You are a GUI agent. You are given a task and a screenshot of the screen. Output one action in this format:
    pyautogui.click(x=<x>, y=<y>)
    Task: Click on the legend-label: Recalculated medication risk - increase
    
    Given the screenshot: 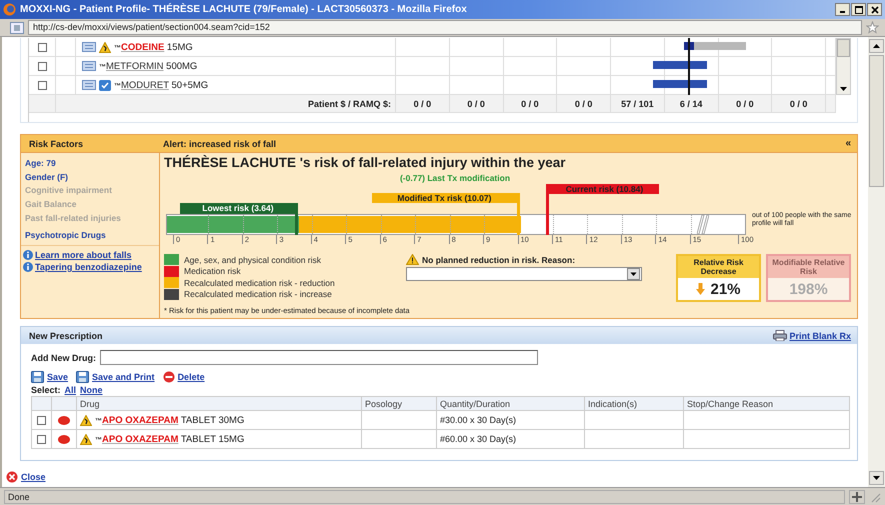 What is the action you would take?
    pyautogui.click(x=258, y=294)
    